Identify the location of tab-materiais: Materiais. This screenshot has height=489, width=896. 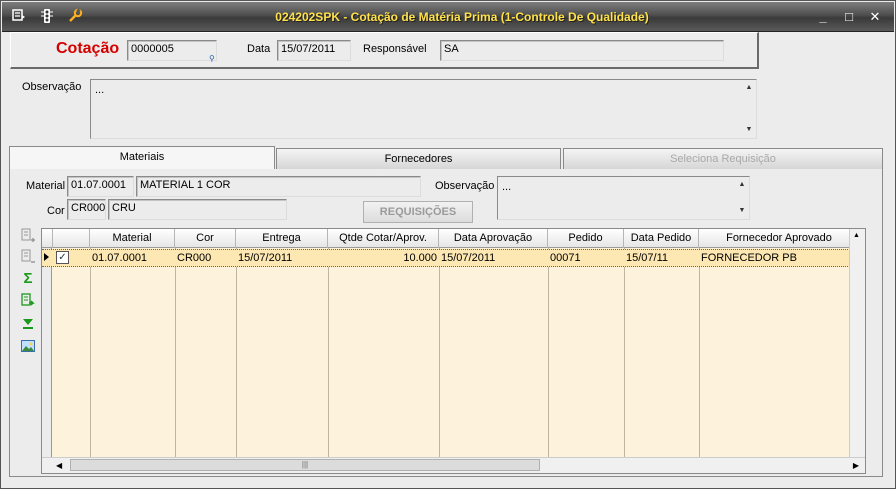
(142, 158).